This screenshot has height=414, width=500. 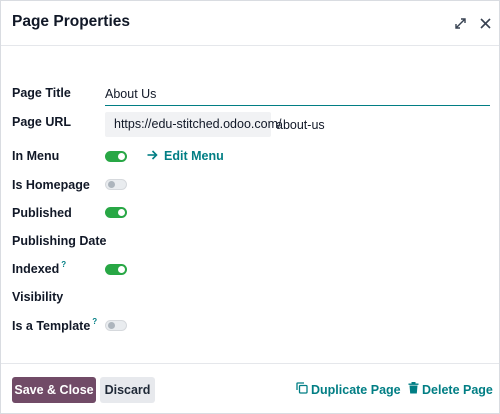 I want to click on page-title-label: Page Title, so click(x=41, y=93).